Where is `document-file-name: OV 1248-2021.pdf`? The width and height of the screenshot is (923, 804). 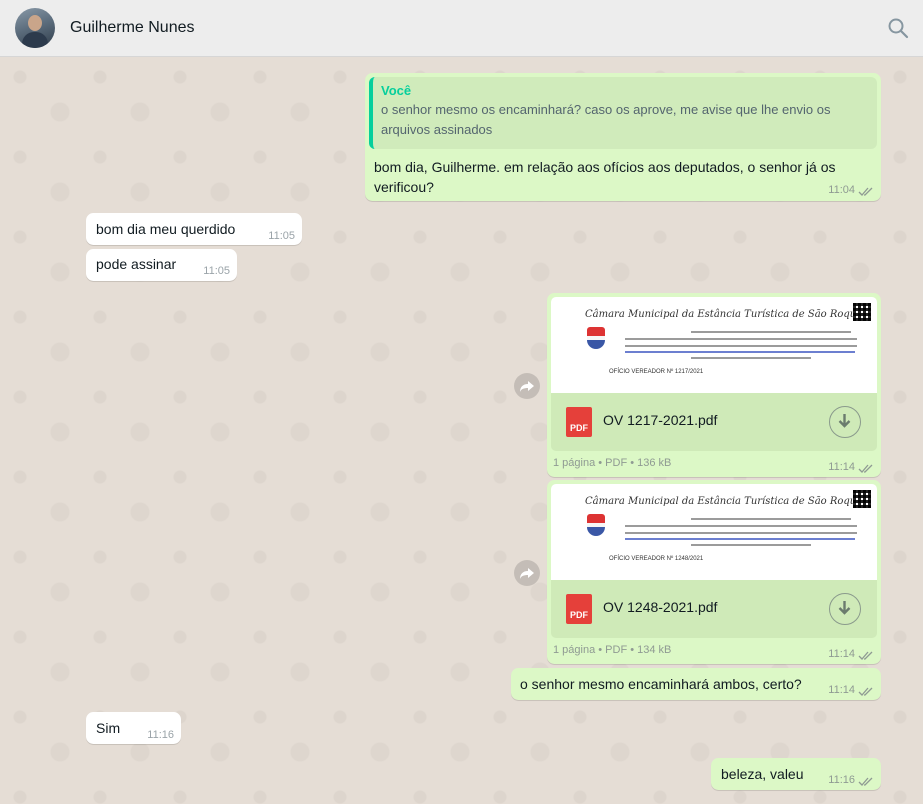 document-file-name: OV 1248-2021.pdf is located at coordinates (660, 607).